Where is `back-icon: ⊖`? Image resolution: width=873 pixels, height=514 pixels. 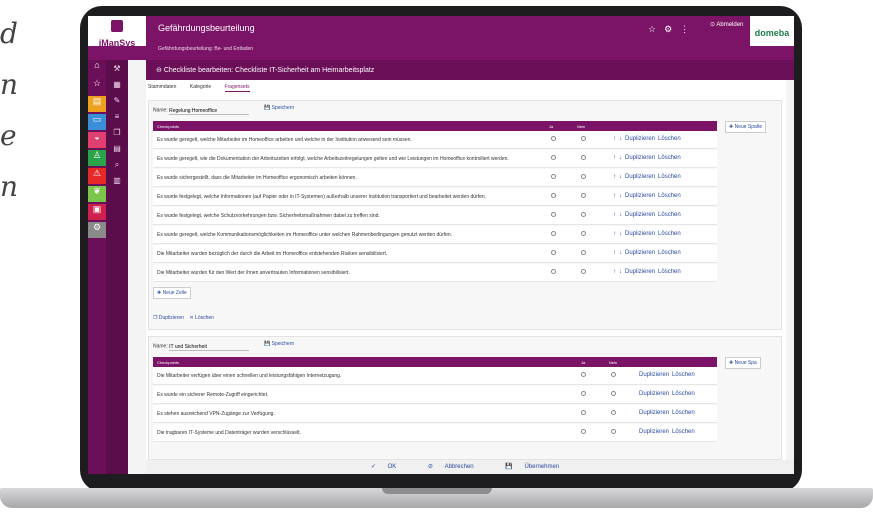
back-icon: ⊖ is located at coordinates (159, 70).